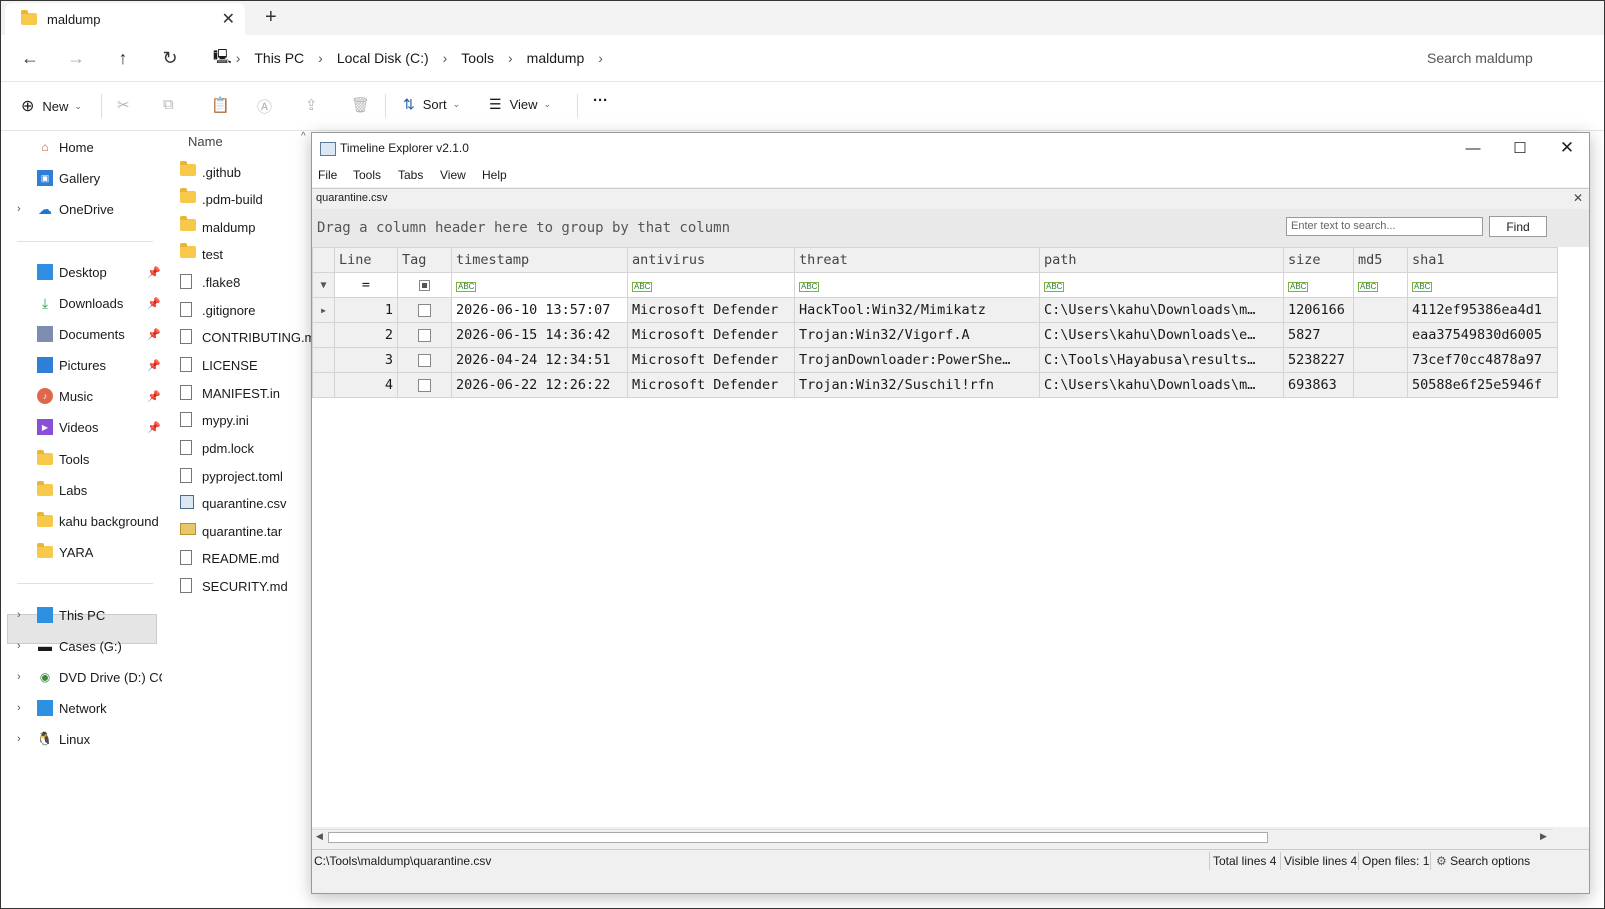 This screenshot has width=1605, height=909. What do you see at coordinates (1318, 310) in the screenshot?
I see `cell-size: 1206166` at bounding box center [1318, 310].